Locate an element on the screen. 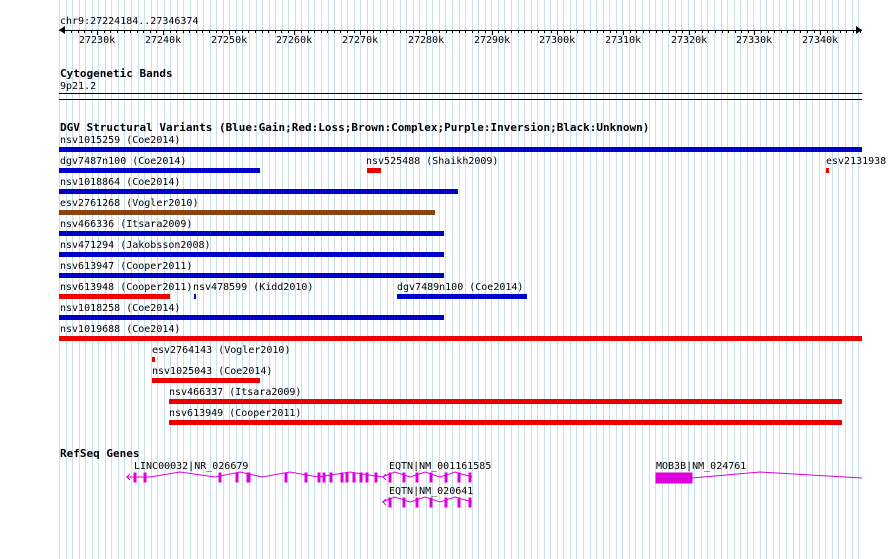 Image resolution: width=890 pixels, height=559 pixels. gene-model-mob3b is located at coordinates (759, 477).